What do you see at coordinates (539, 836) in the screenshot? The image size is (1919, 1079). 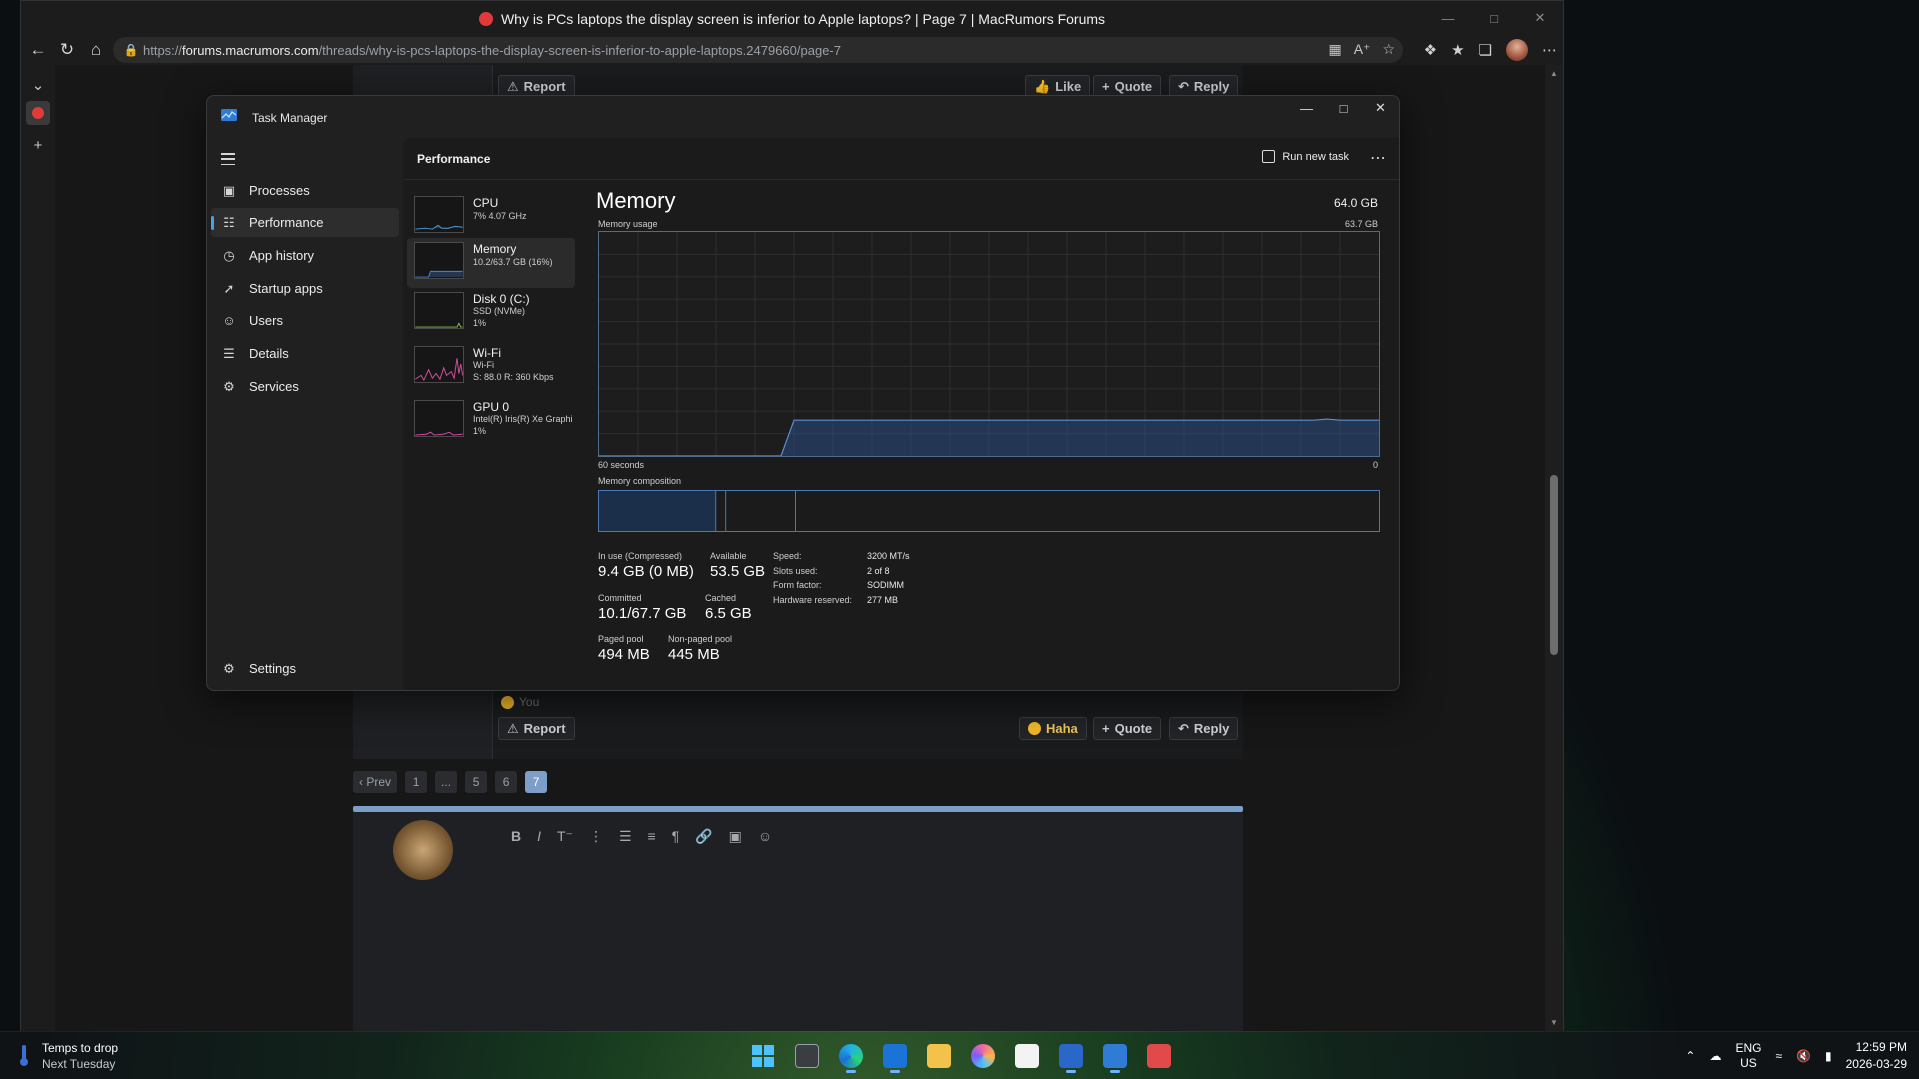 I see `italic-icon: I` at bounding box center [539, 836].